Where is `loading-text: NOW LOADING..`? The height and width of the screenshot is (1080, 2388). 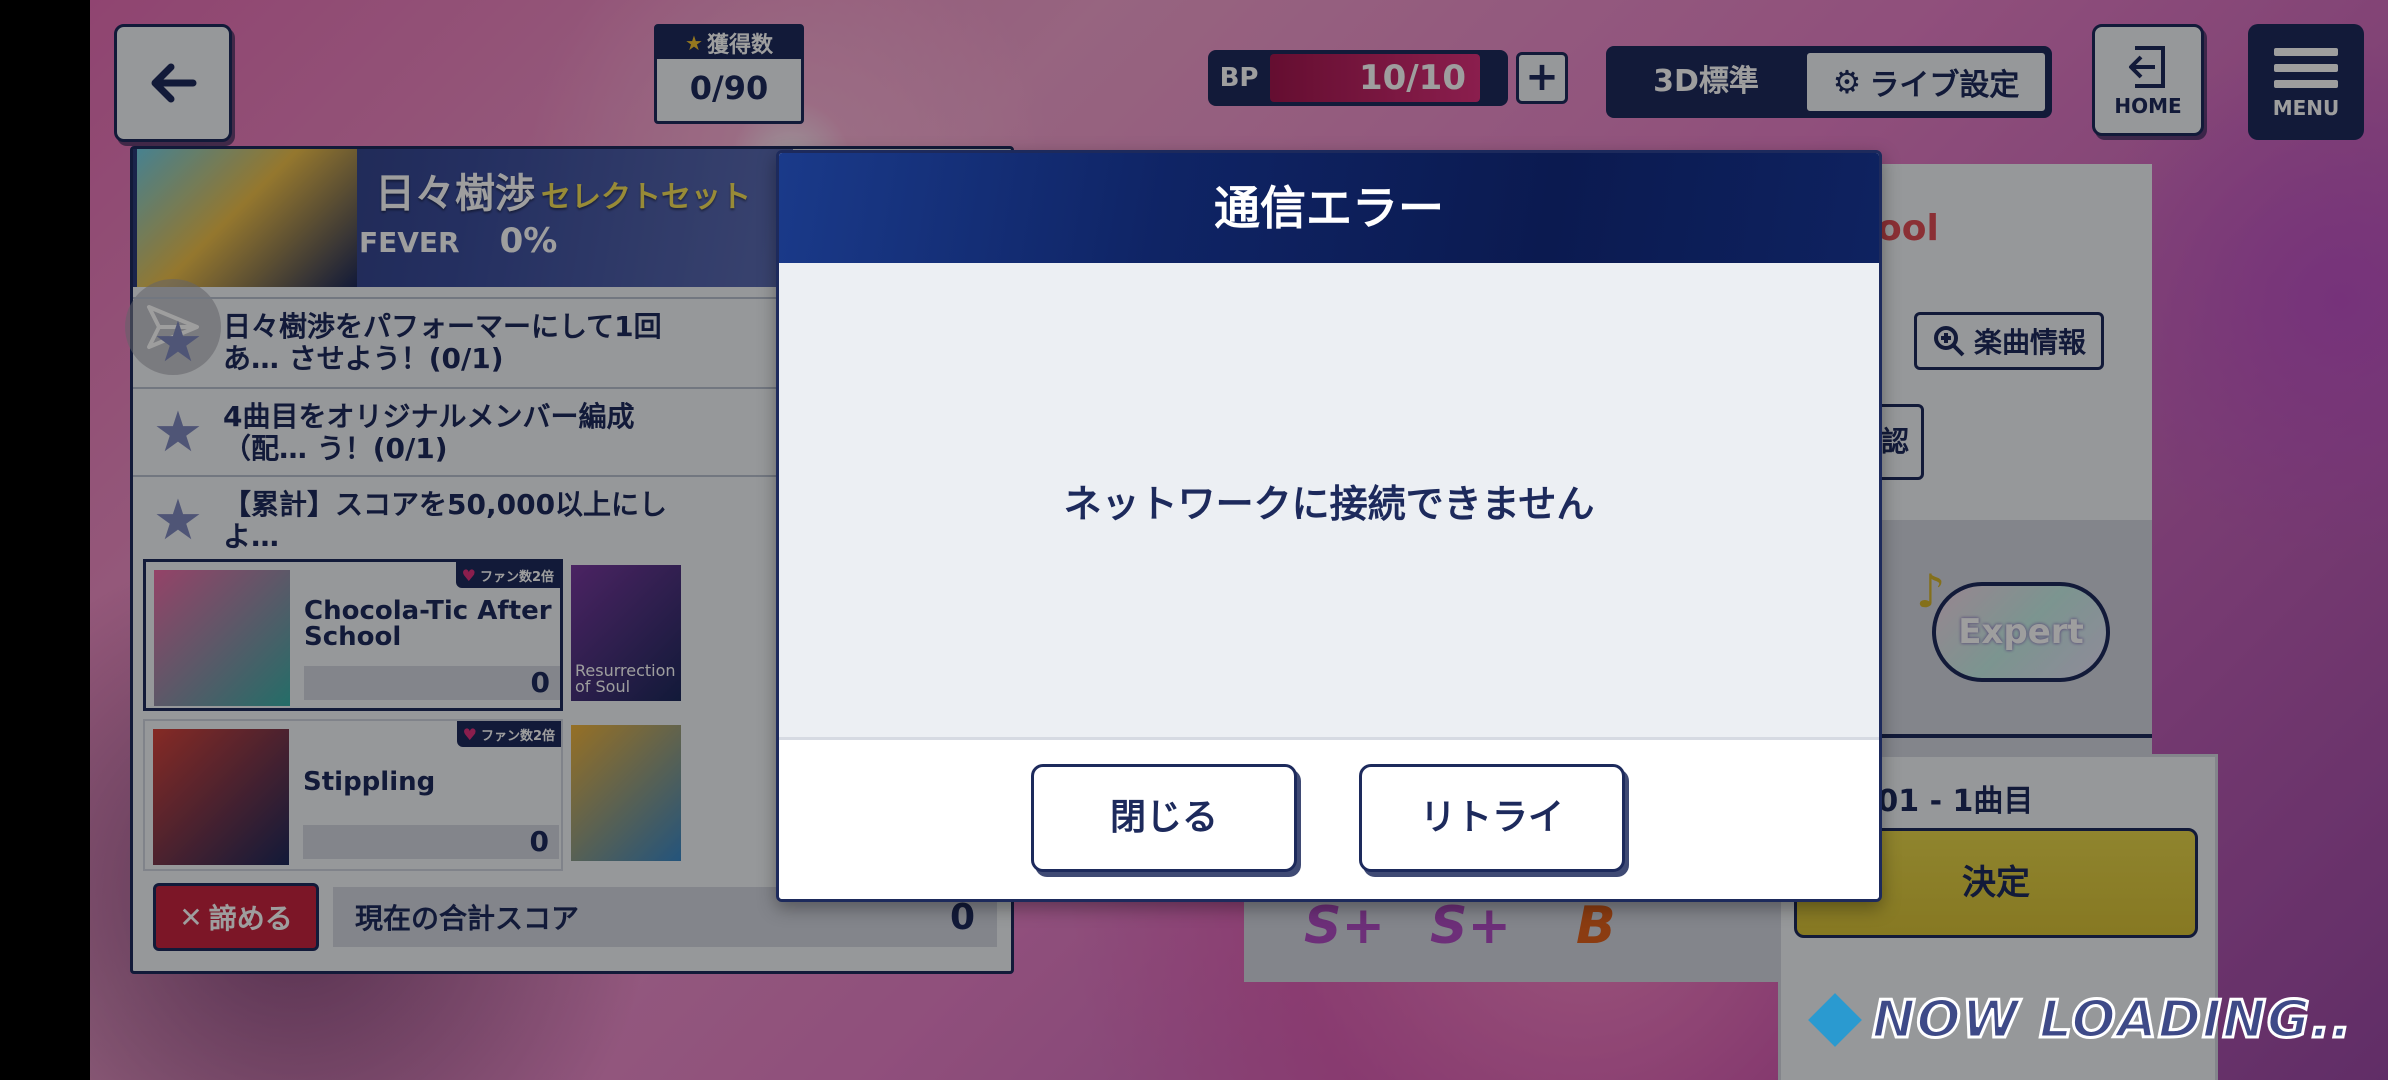 loading-text: NOW LOADING.. is located at coordinates (2111, 1020).